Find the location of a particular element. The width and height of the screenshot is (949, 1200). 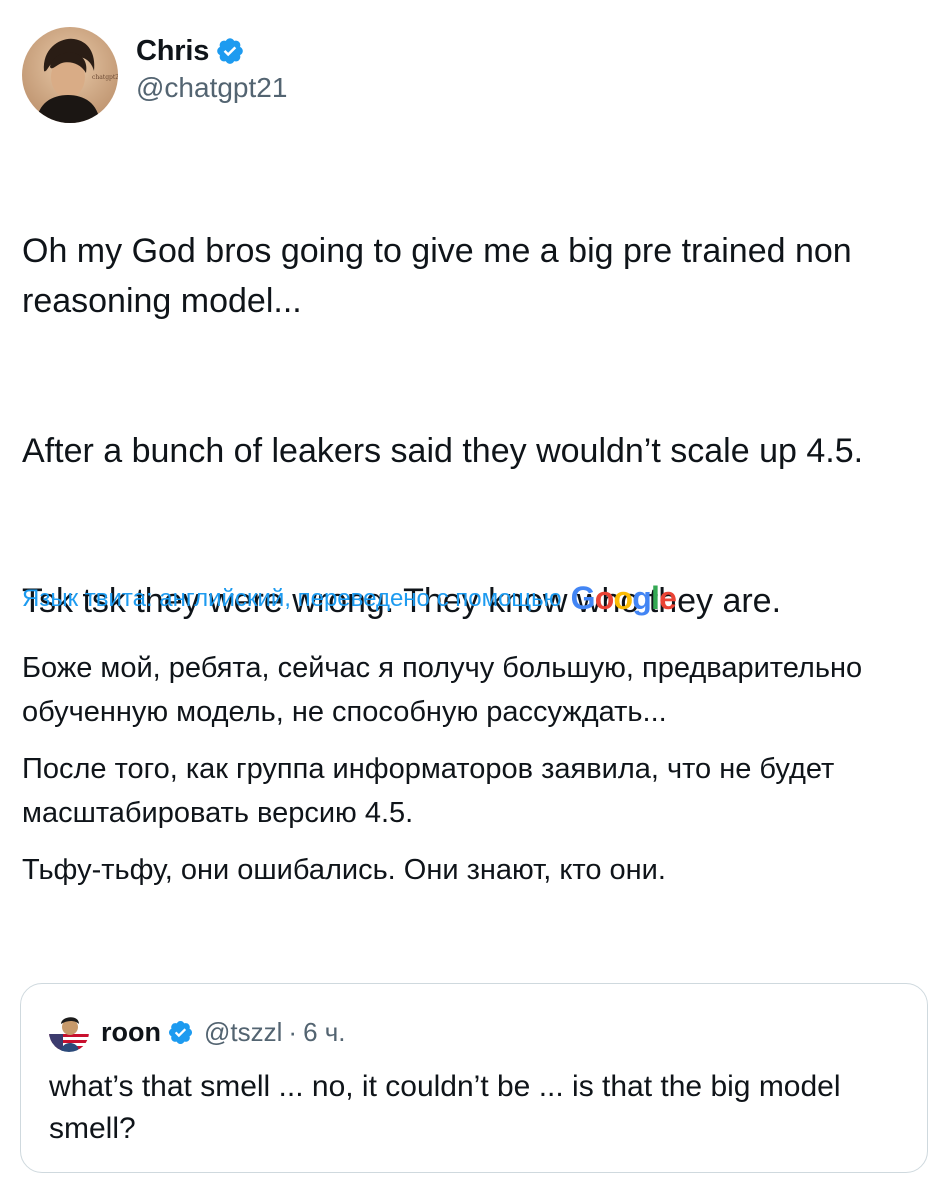

author-name: Chris is located at coordinates (172, 51).